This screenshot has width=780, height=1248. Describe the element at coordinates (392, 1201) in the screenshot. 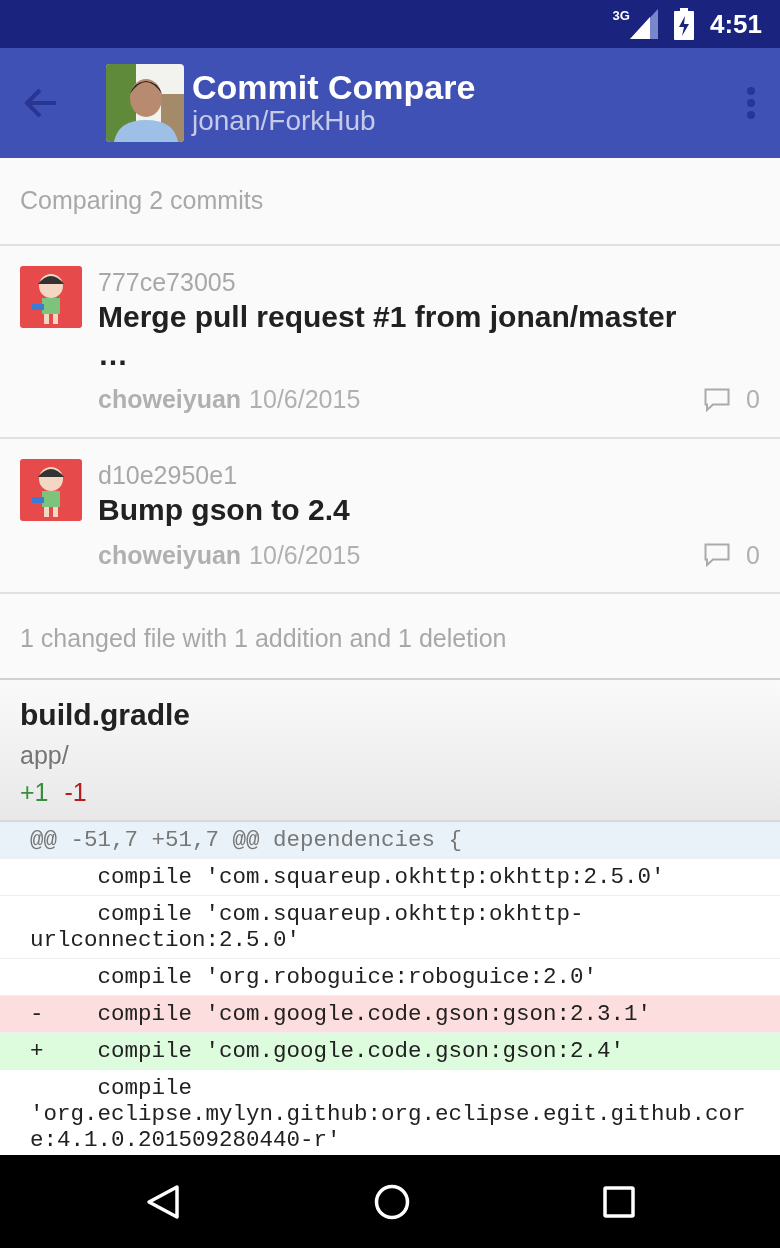

I see `home-icon` at that location.